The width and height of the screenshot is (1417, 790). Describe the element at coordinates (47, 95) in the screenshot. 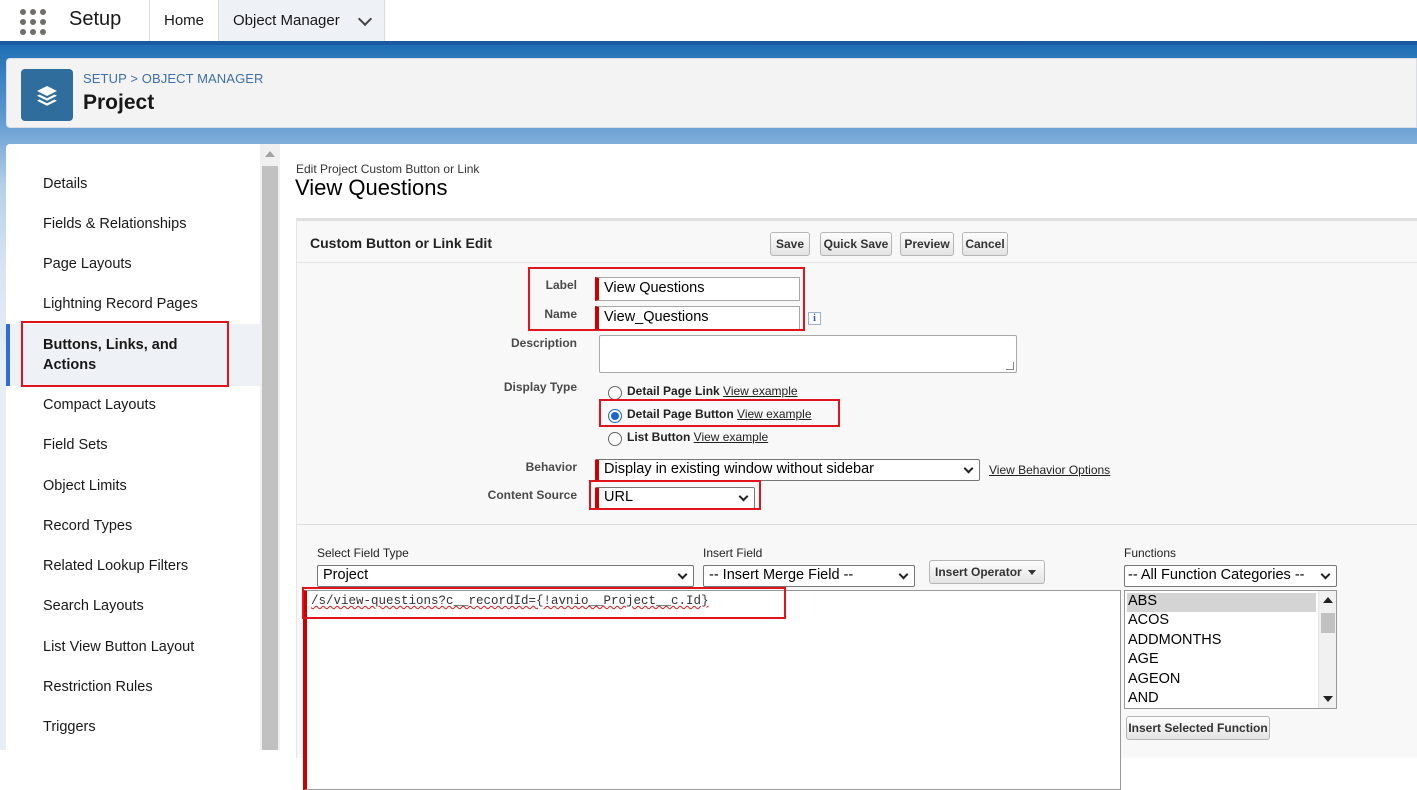

I see `object-layers-icon` at that location.